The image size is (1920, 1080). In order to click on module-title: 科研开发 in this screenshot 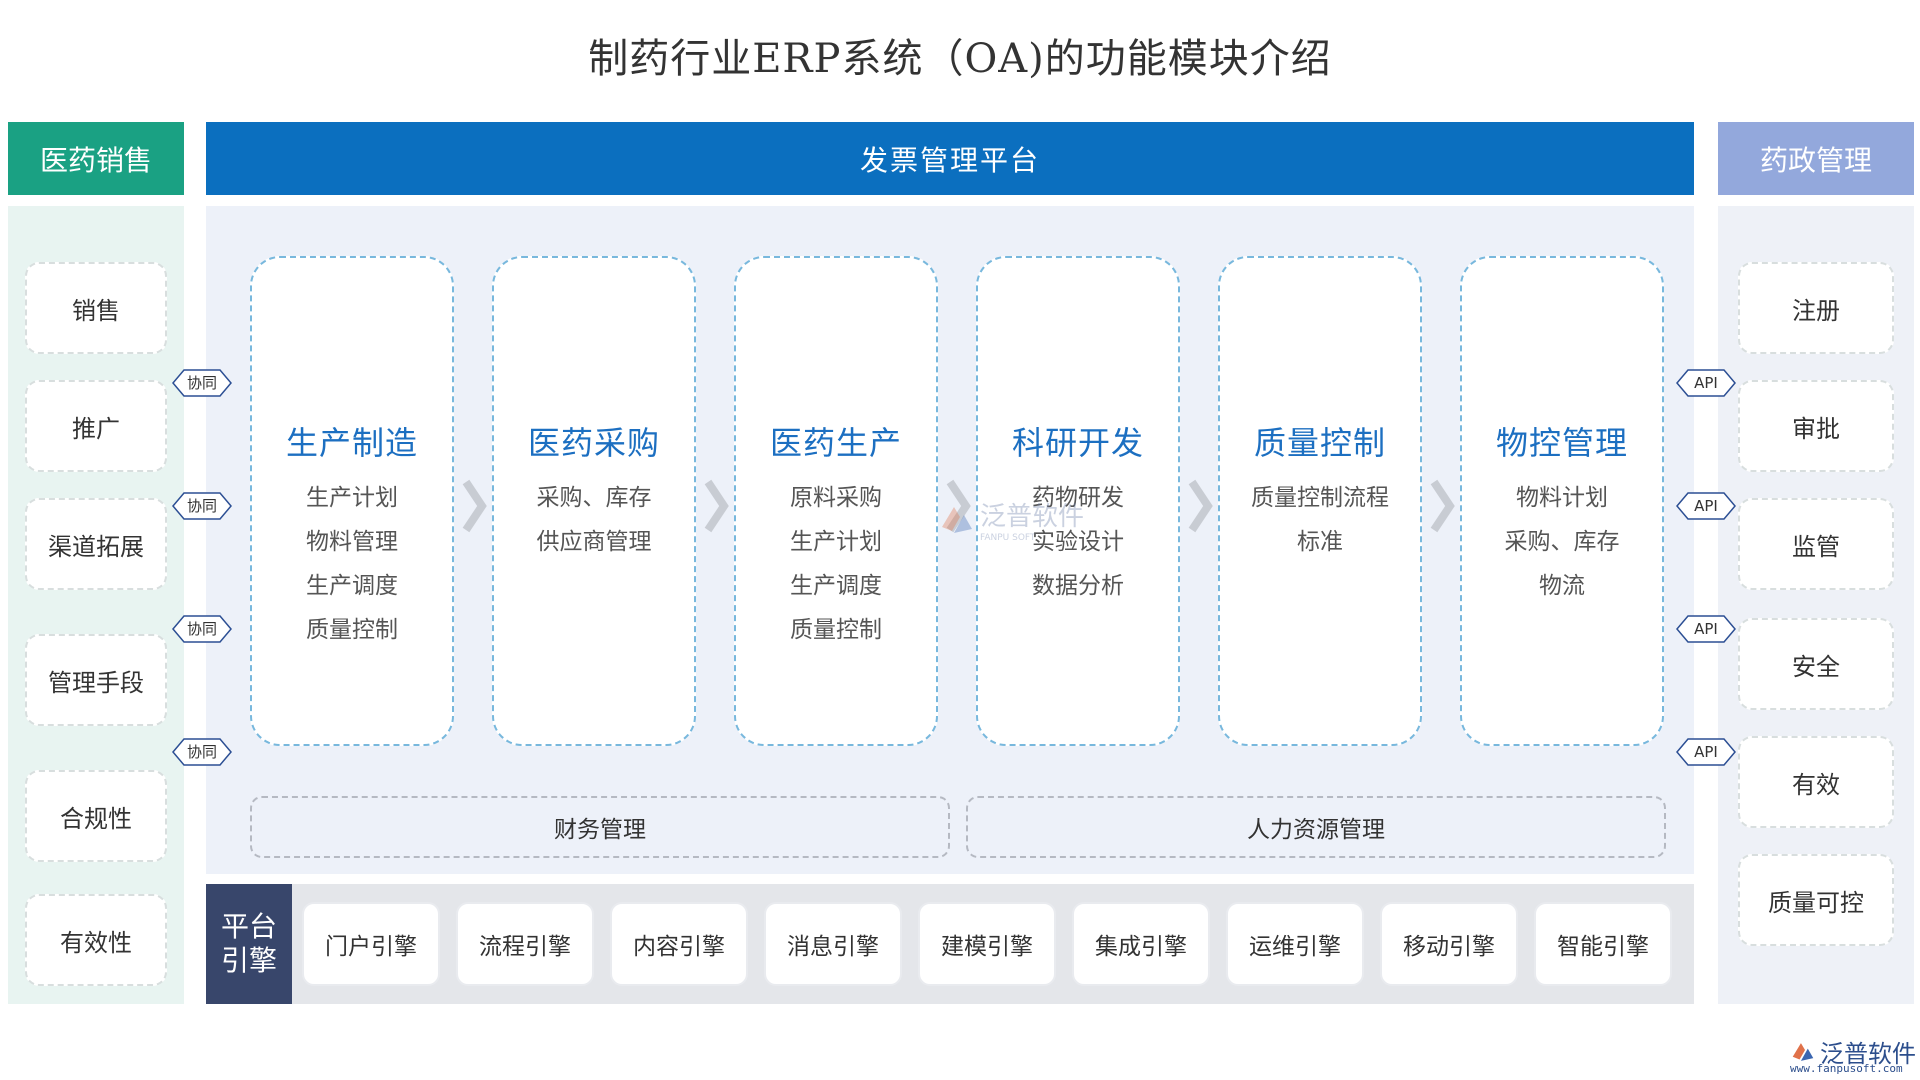, I will do `click(1077, 443)`.